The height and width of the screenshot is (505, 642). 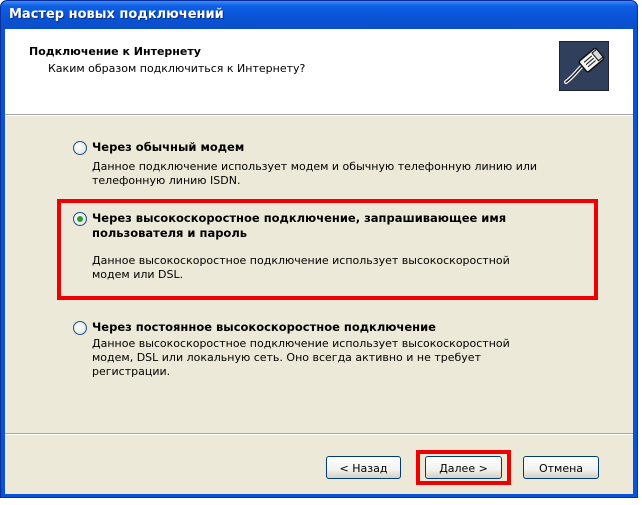 What do you see at coordinates (138, 274) in the screenshot?
I see `option-broadband-login-desc-line2: модем или DSL.` at bounding box center [138, 274].